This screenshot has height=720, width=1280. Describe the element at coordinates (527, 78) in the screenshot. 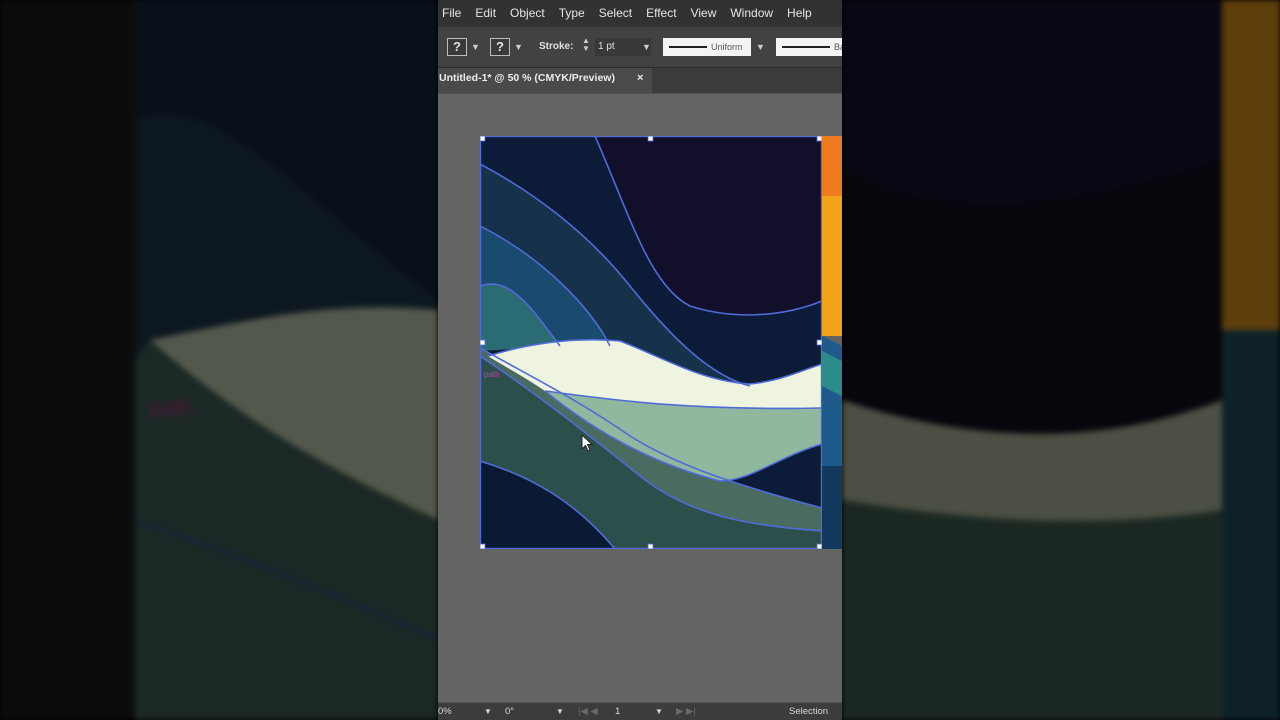

I see `document-tab-title: Untitled-1* @ 50 % (CMYK/Preview)` at that location.